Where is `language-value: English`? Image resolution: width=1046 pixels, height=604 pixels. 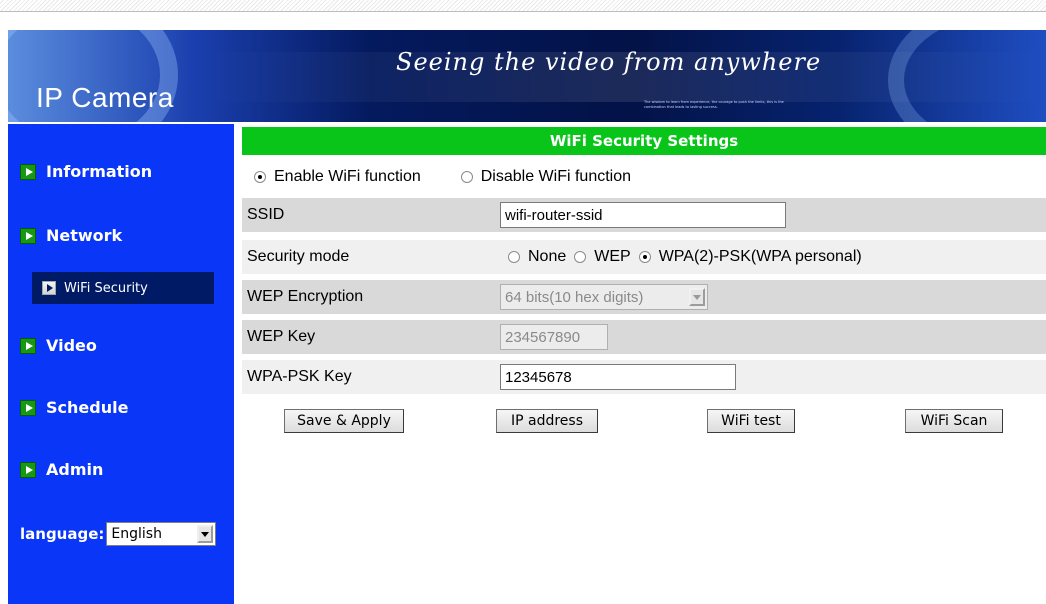
language-value: English is located at coordinates (136, 534).